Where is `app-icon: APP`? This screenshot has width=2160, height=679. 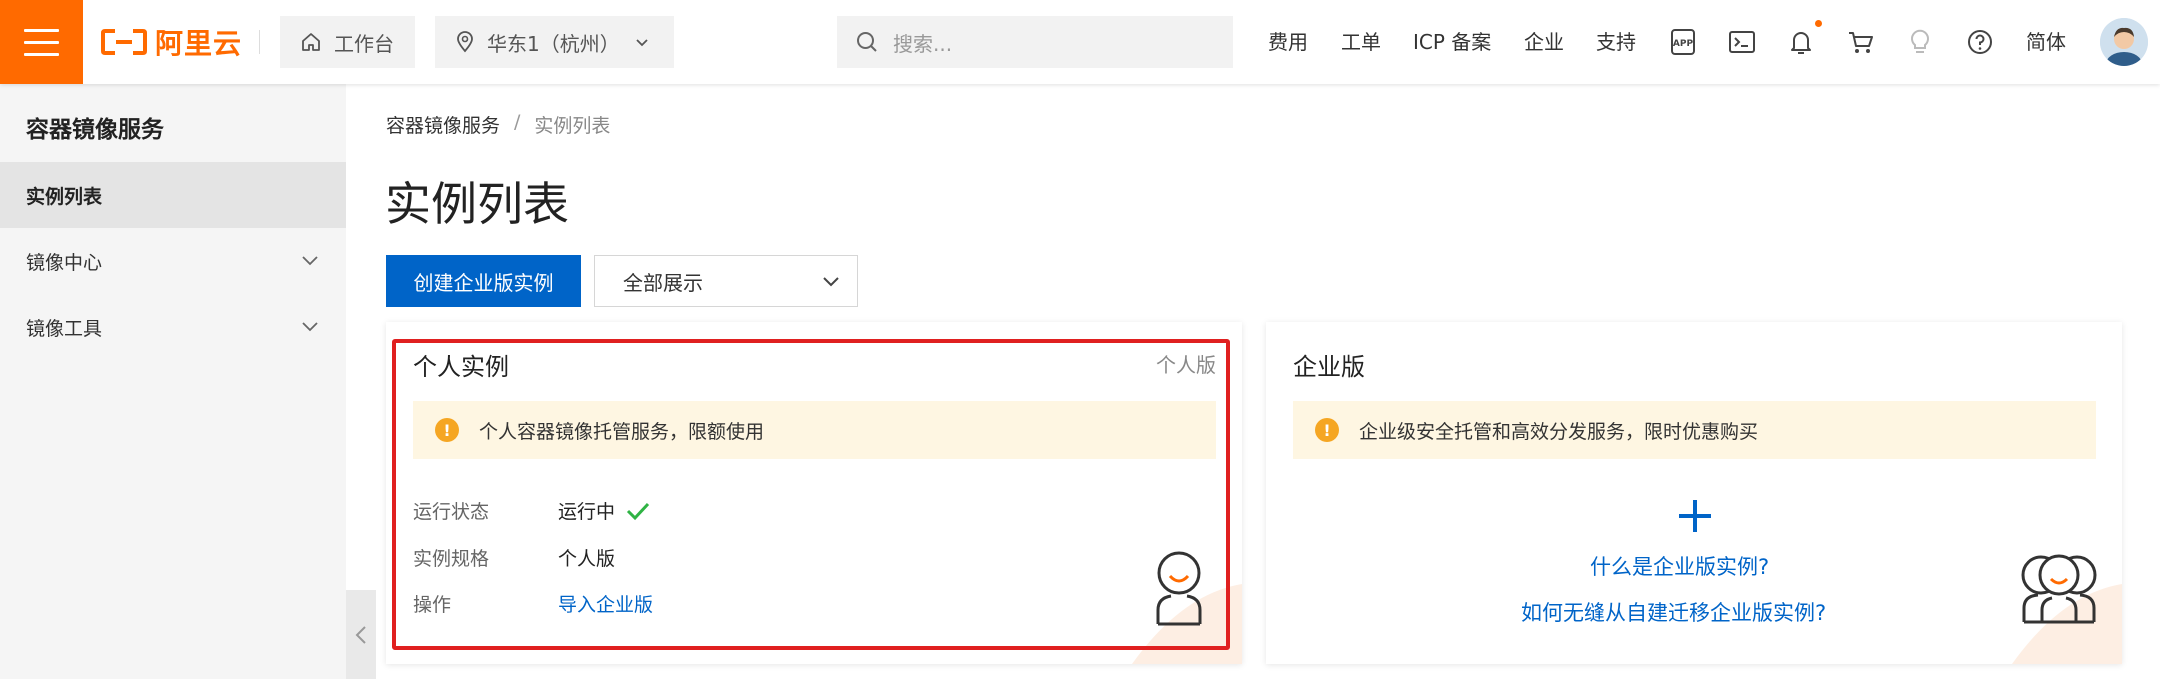 app-icon: APP is located at coordinates (1683, 42).